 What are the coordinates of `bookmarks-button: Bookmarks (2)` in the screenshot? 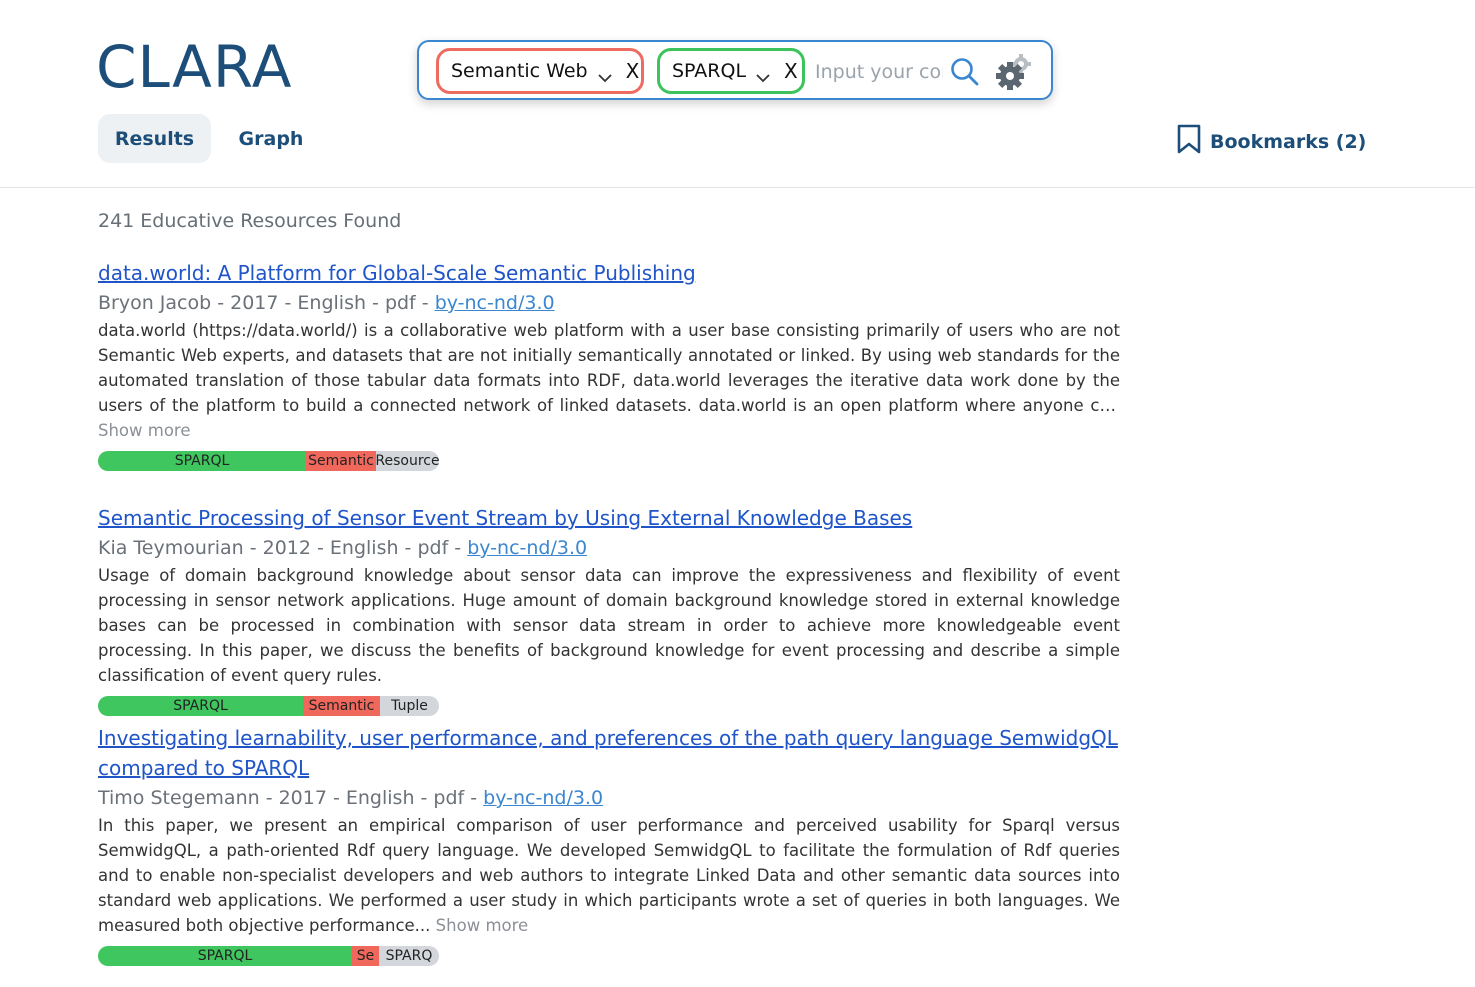 It's located at (1271, 141).